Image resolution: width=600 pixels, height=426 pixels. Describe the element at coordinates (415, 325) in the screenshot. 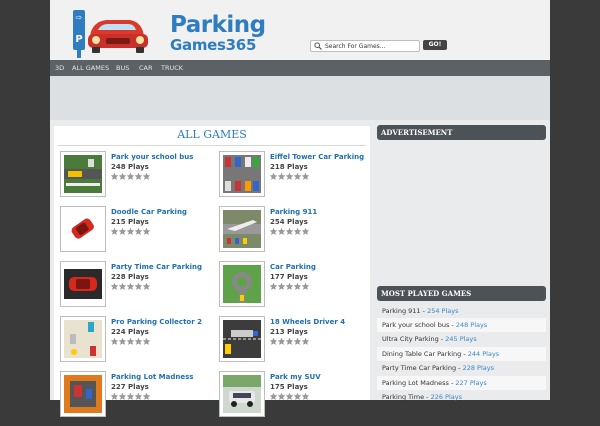

I see `most-played-name: Park your school bus` at that location.